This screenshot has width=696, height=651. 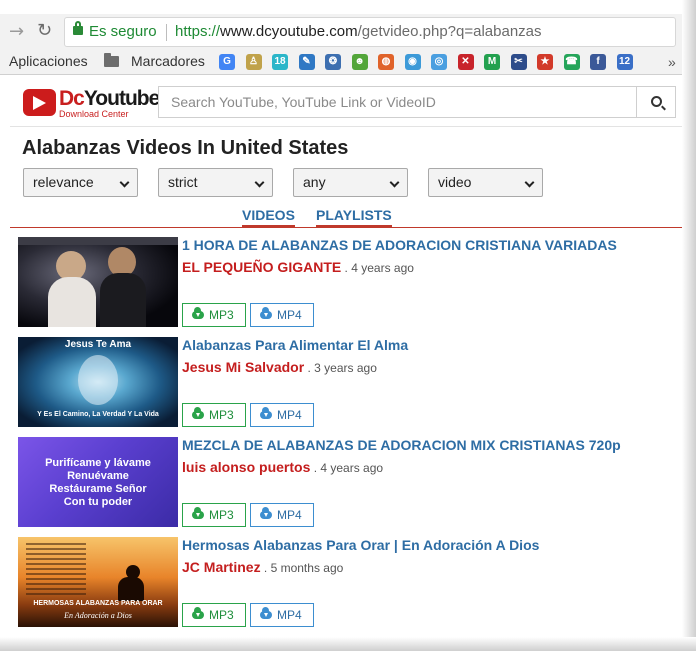 What do you see at coordinates (333, 62) in the screenshot?
I see `bookmark-spiral-icon: ❂` at bounding box center [333, 62].